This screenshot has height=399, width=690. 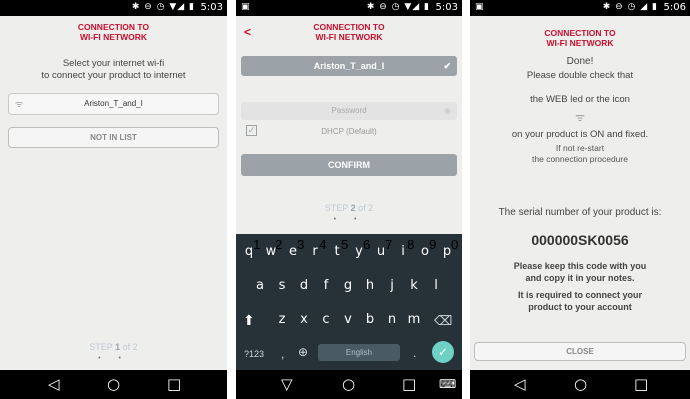 What do you see at coordinates (580, 75) in the screenshot?
I see `check-text: Please double check that` at bounding box center [580, 75].